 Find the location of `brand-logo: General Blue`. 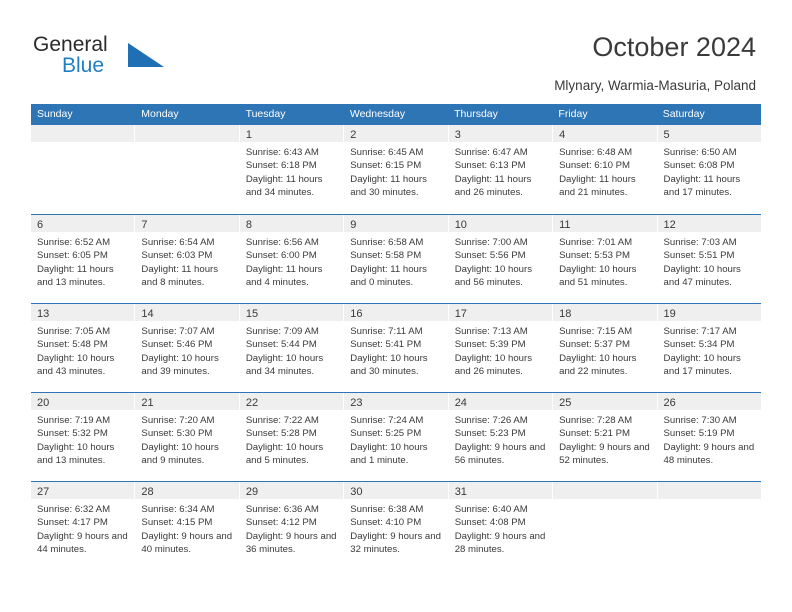

brand-logo: General Blue is located at coordinates (133, 58).